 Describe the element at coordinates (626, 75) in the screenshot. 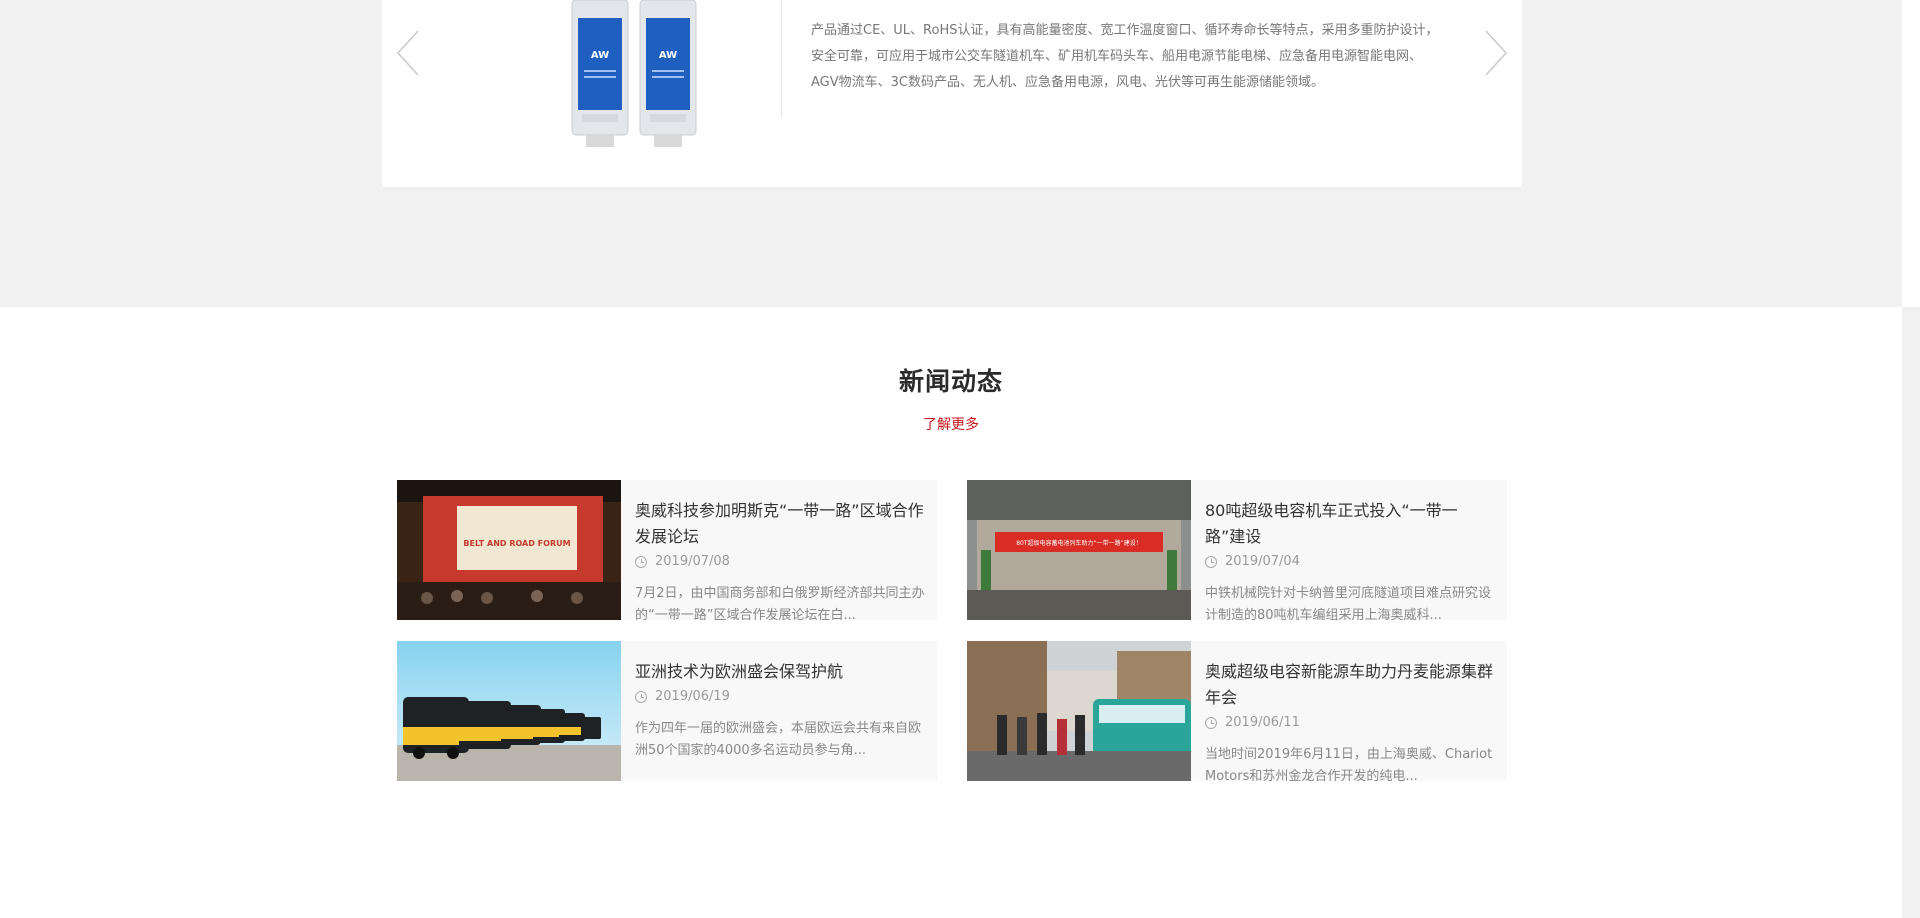

I see `product-image: AW AW` at that location.